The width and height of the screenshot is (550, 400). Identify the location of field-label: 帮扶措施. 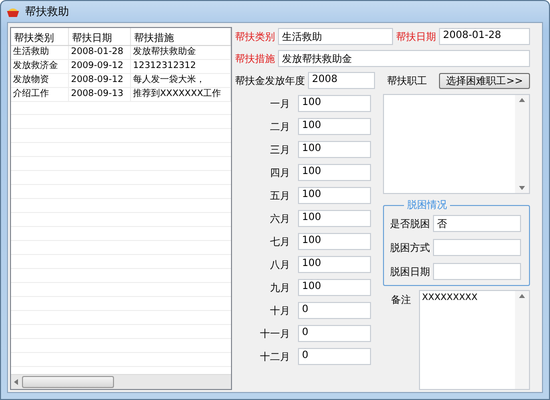
(255, 59).